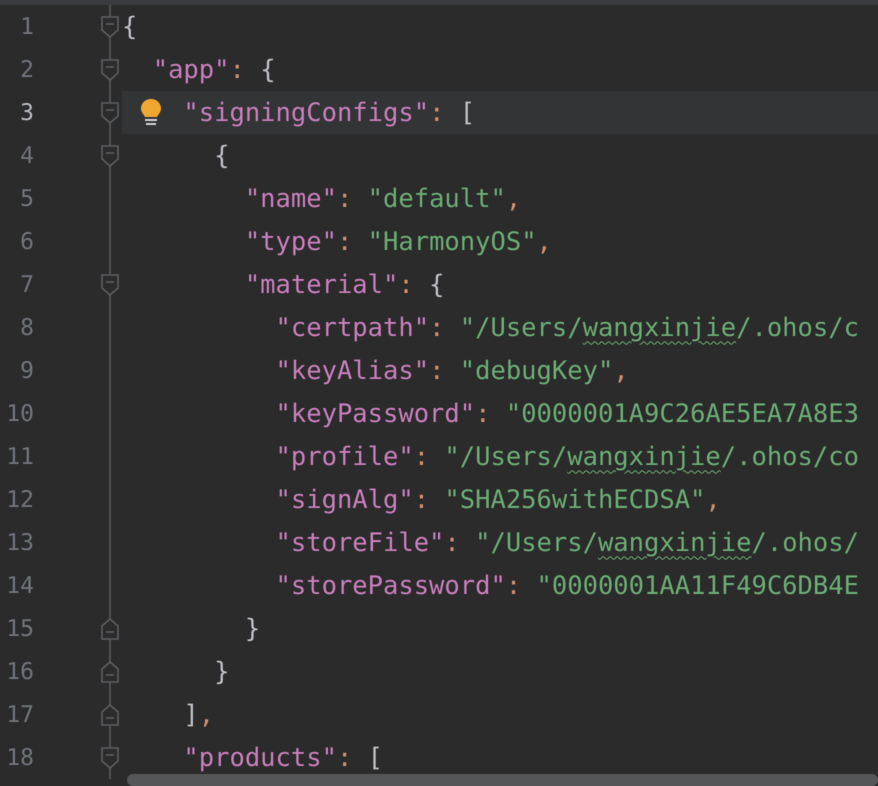 This screenshot has height=786, width=878. I want to click on line-number: 9, so click(26, 371).